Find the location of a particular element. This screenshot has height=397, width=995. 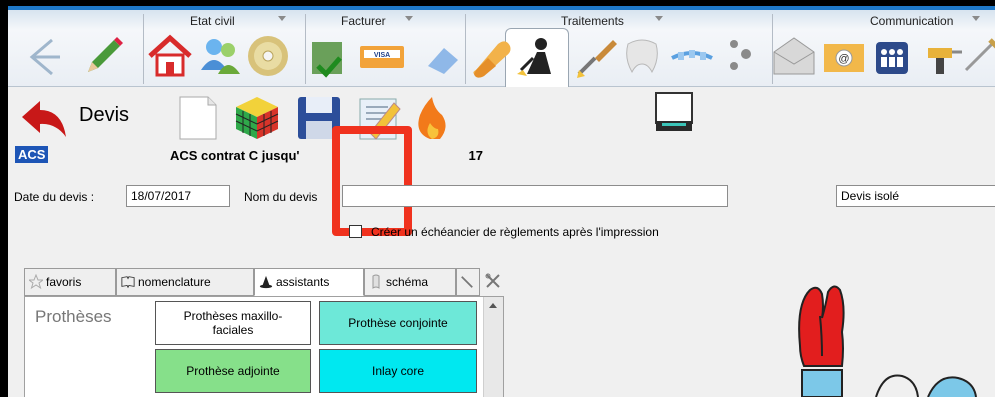

group-label-etat-civil: Etat civil is located at coordinates (212, 21).